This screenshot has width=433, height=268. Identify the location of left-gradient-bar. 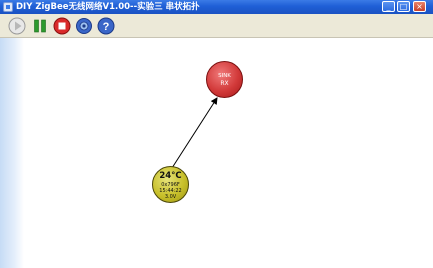
(12, 153).